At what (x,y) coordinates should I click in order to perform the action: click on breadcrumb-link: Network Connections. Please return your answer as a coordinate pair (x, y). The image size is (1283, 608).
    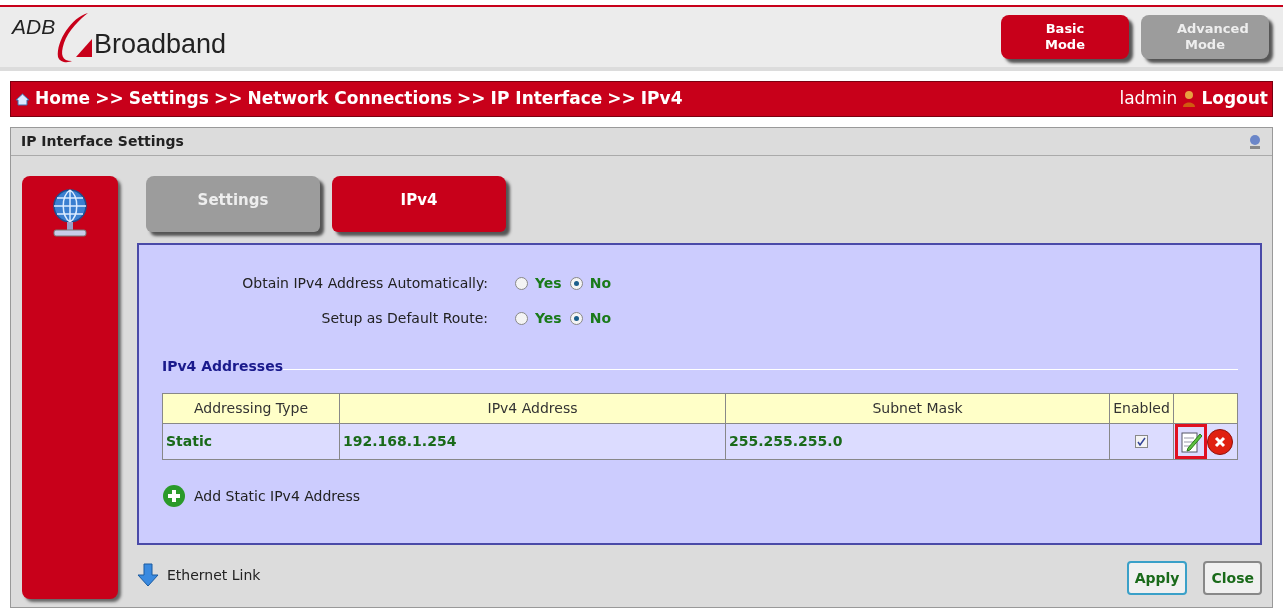
    Looking at the image, I should click on (350, 99).